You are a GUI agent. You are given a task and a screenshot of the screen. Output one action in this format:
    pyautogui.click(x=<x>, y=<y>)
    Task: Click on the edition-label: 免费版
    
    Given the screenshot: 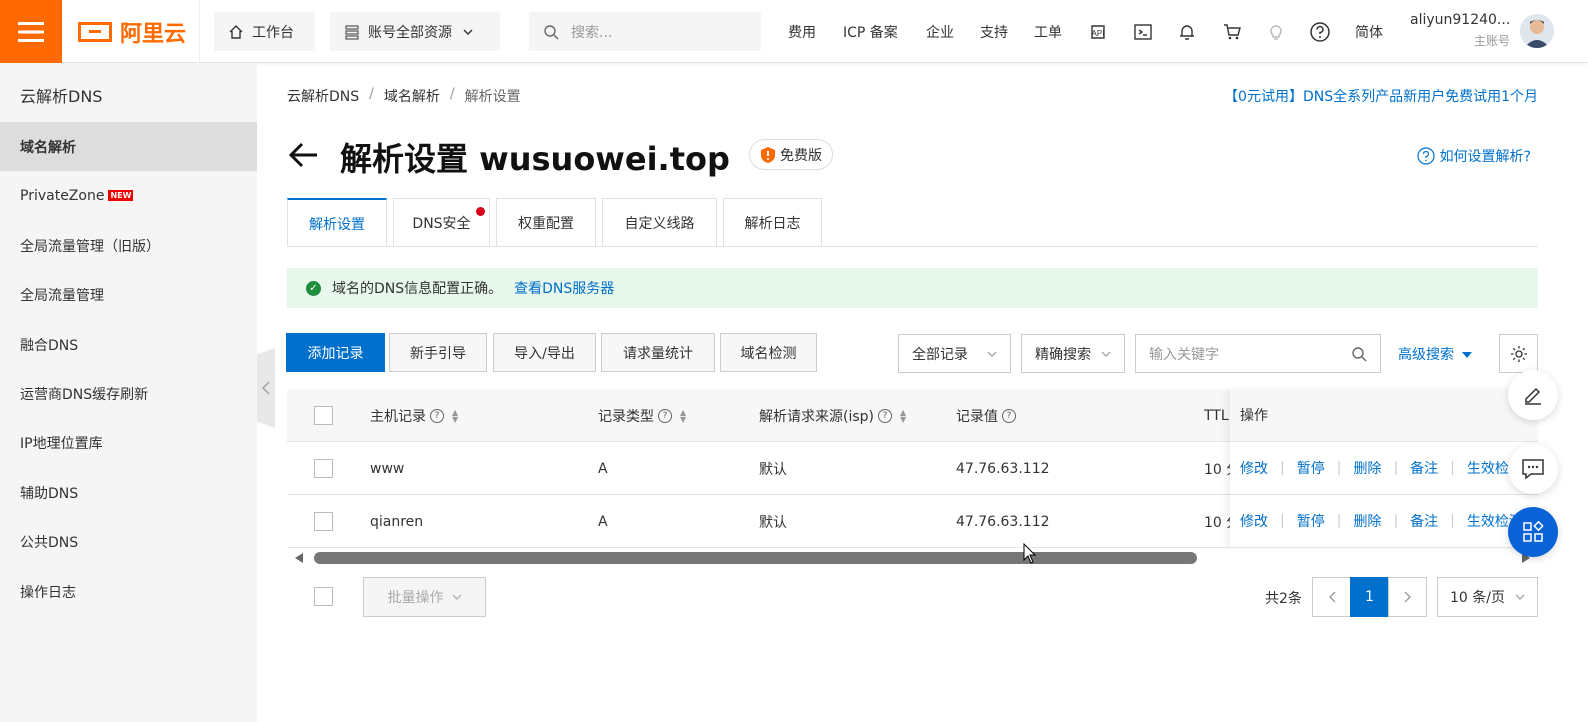 What is the action you would take?
    pyautogui.click(x=801, y=155)
    